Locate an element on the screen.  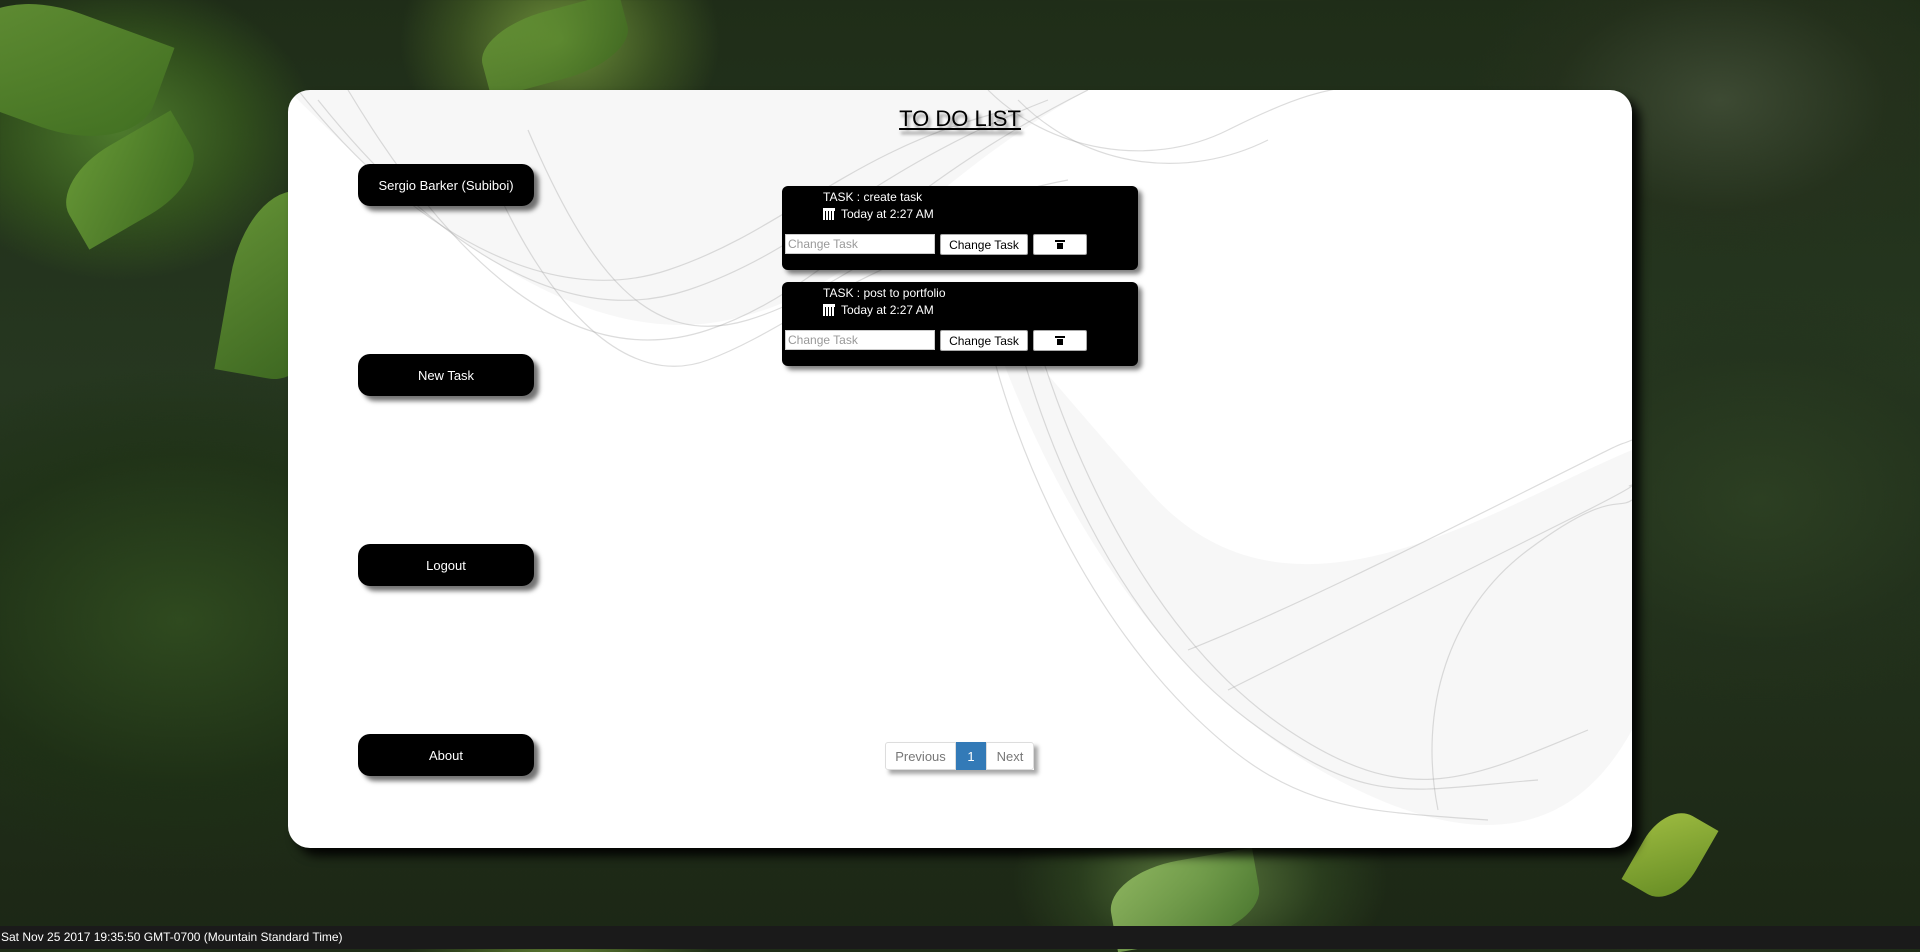
page-title: TO DO LIST is located at coordinates (960, 118).